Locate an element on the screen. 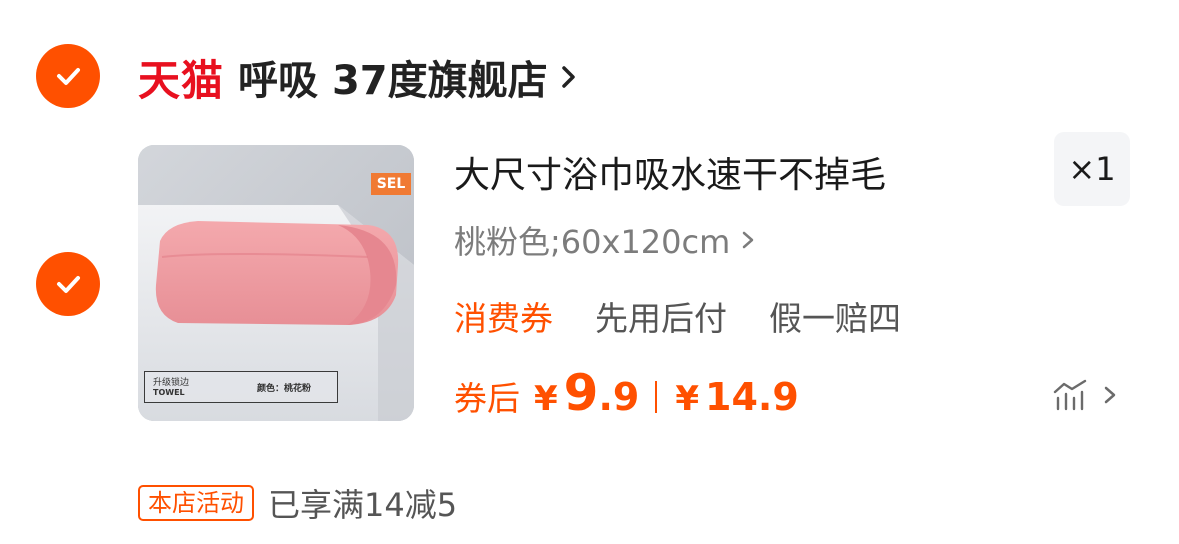 The height and width of the screenshot is (544, 1179). price-trend-button is located at coordinates (1085, 395).